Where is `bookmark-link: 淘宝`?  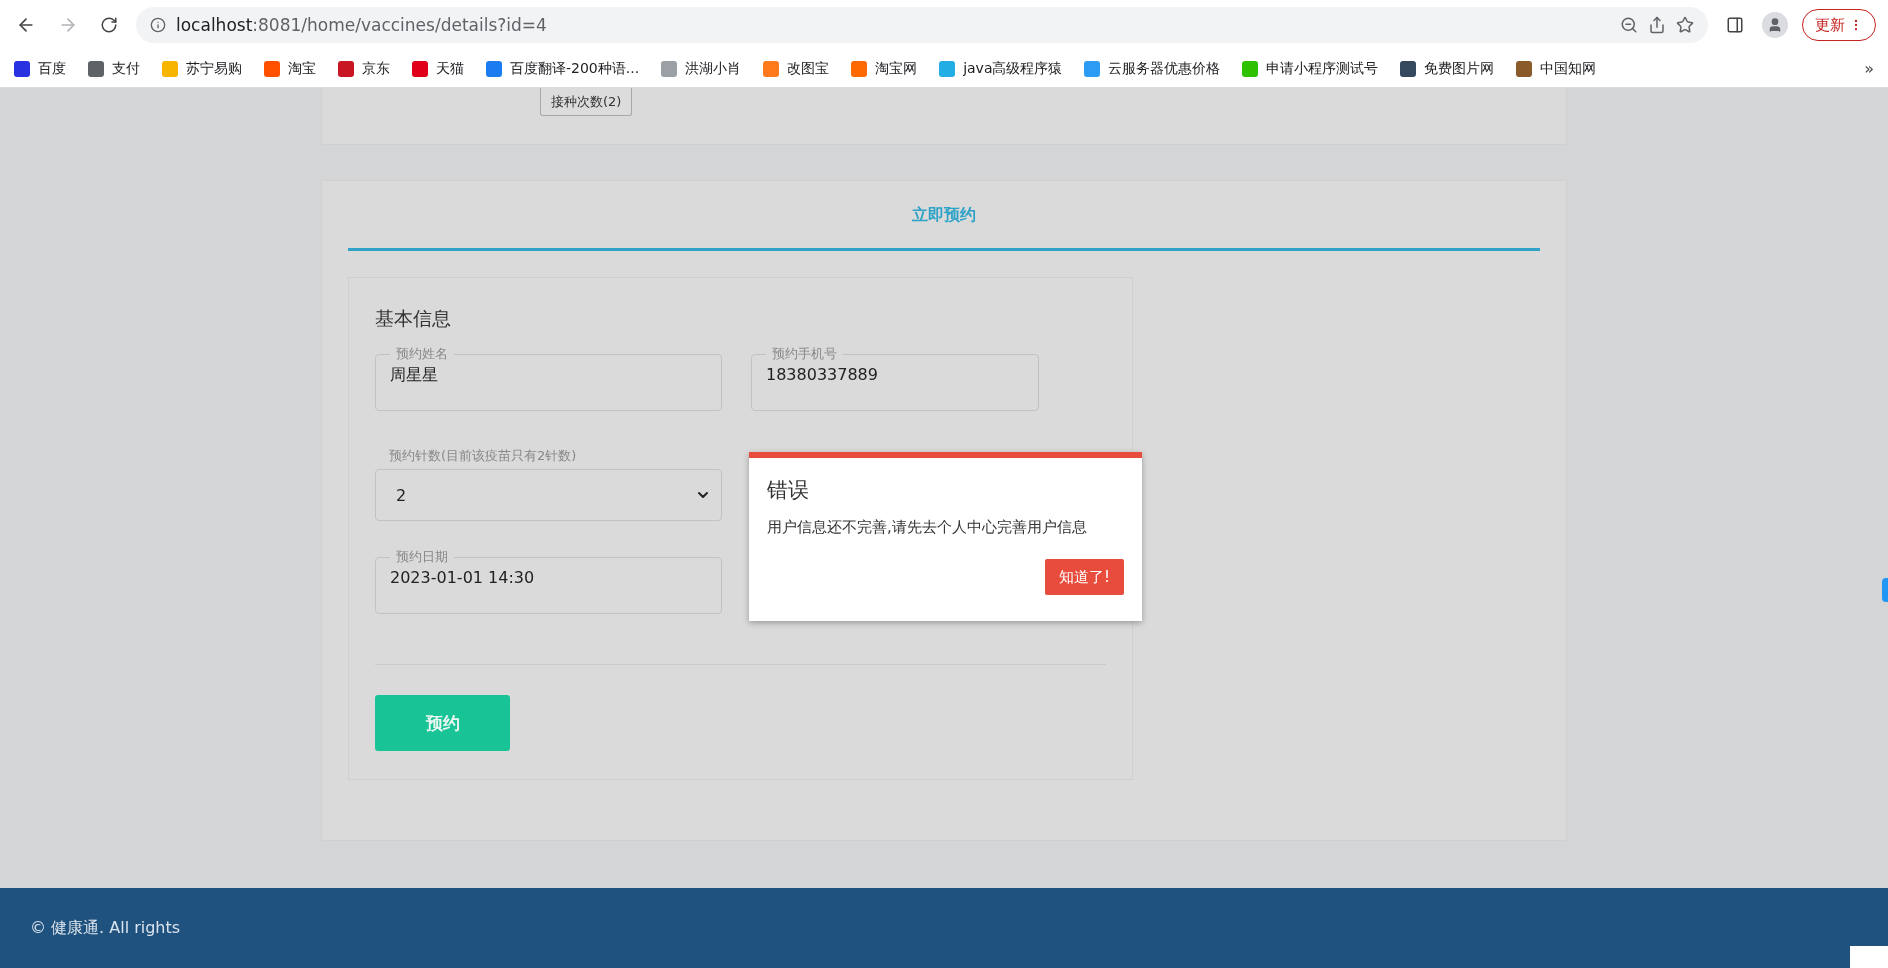 bookmark-link: 淘宝 is located at coordinates (290, 68).